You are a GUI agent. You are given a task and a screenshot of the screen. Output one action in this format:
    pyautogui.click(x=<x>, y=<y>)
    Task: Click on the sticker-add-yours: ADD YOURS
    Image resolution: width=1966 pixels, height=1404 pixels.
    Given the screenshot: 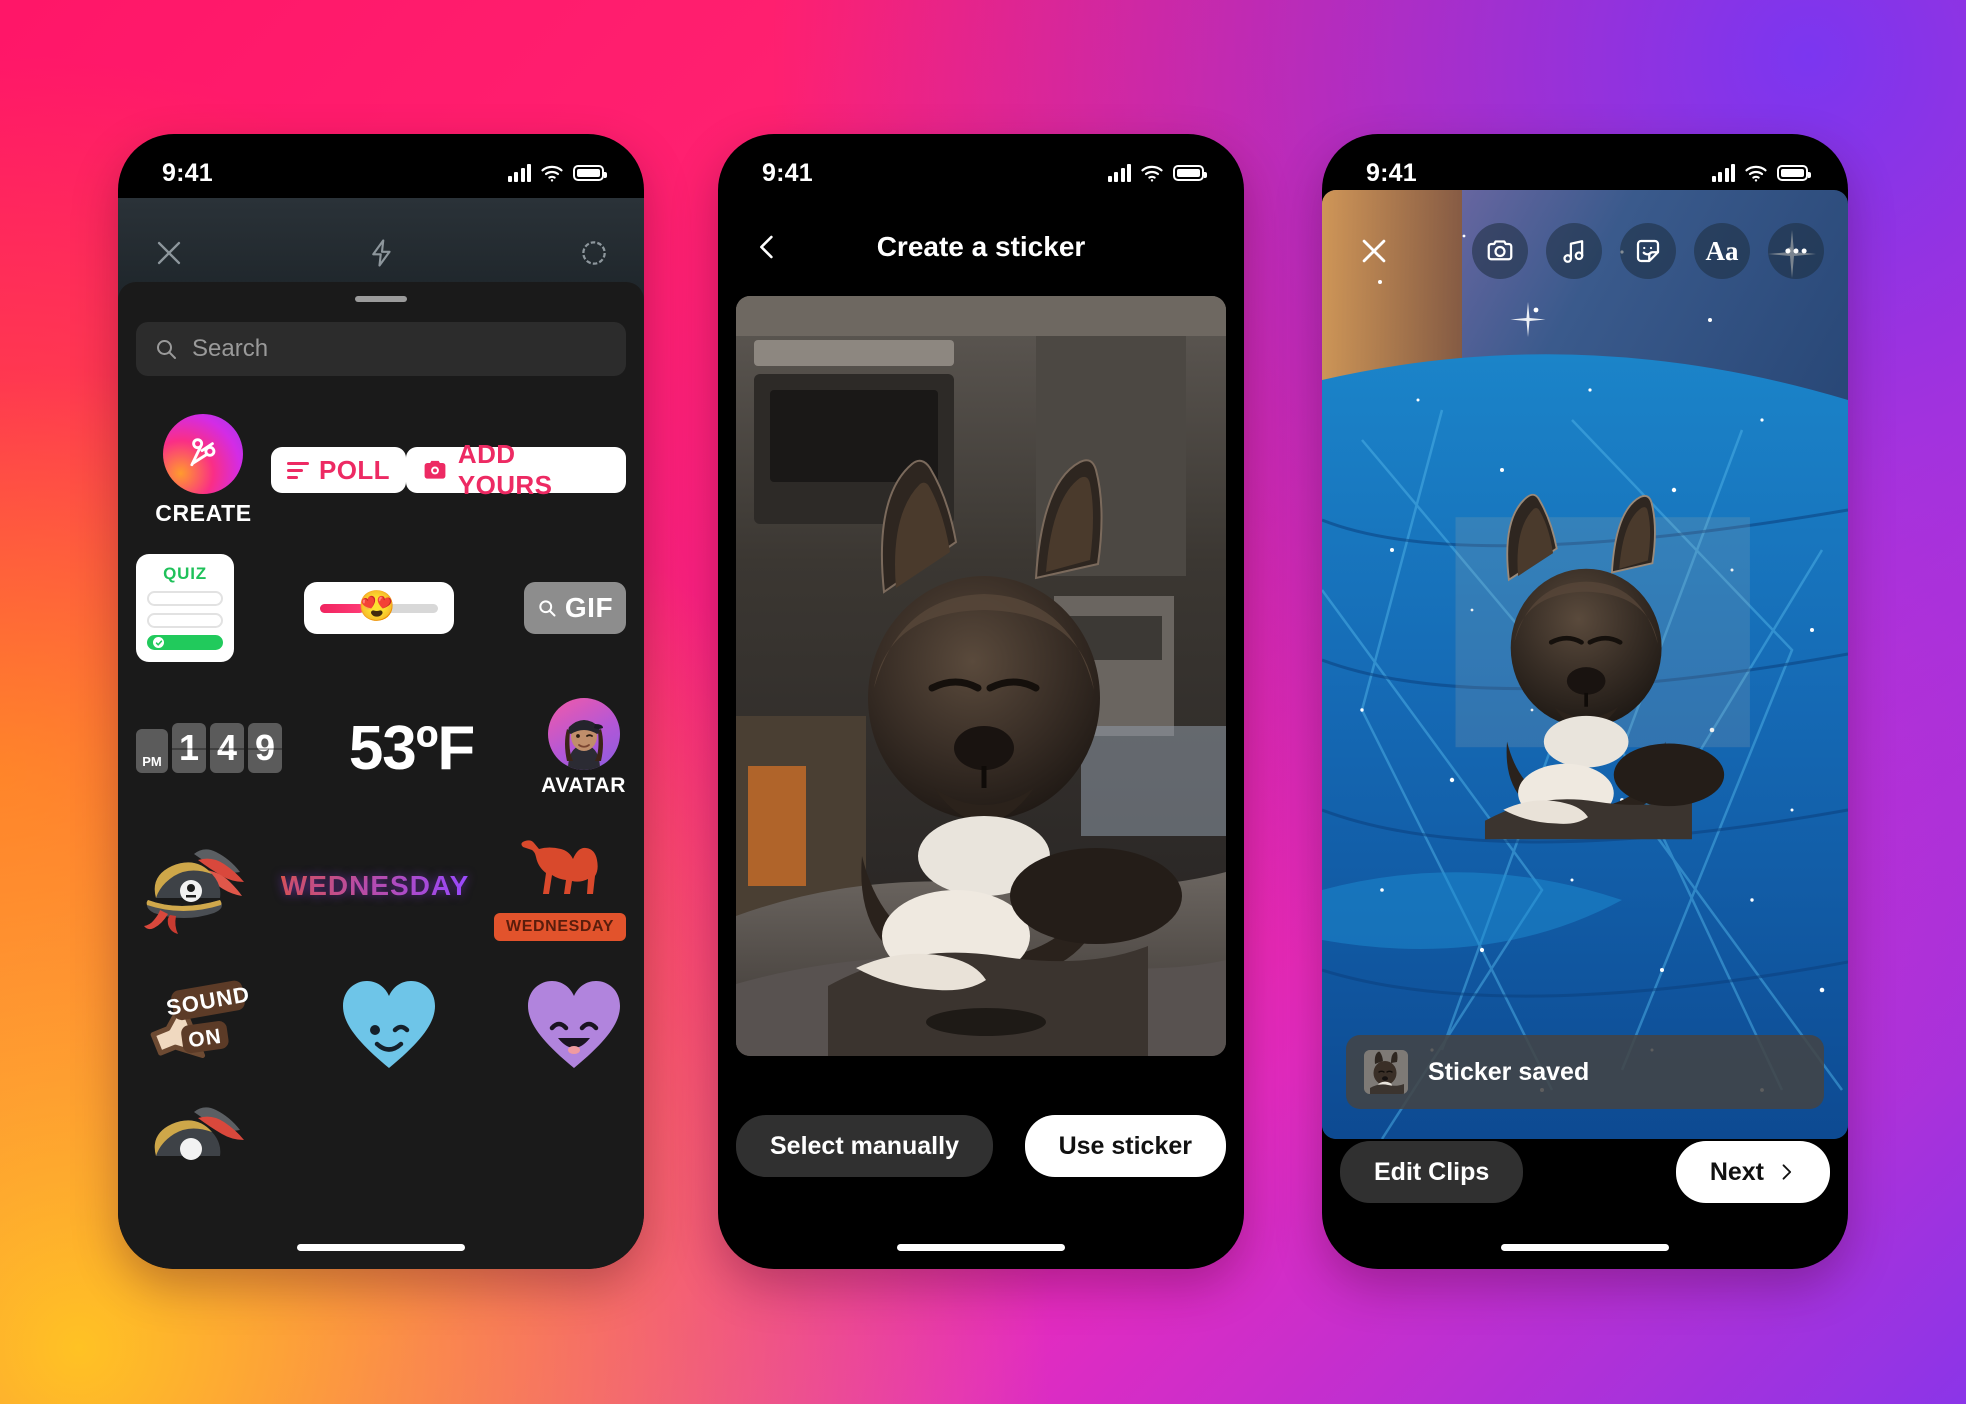 What is the action you would take?
    pyautogui.click(x=515, y=469)
    